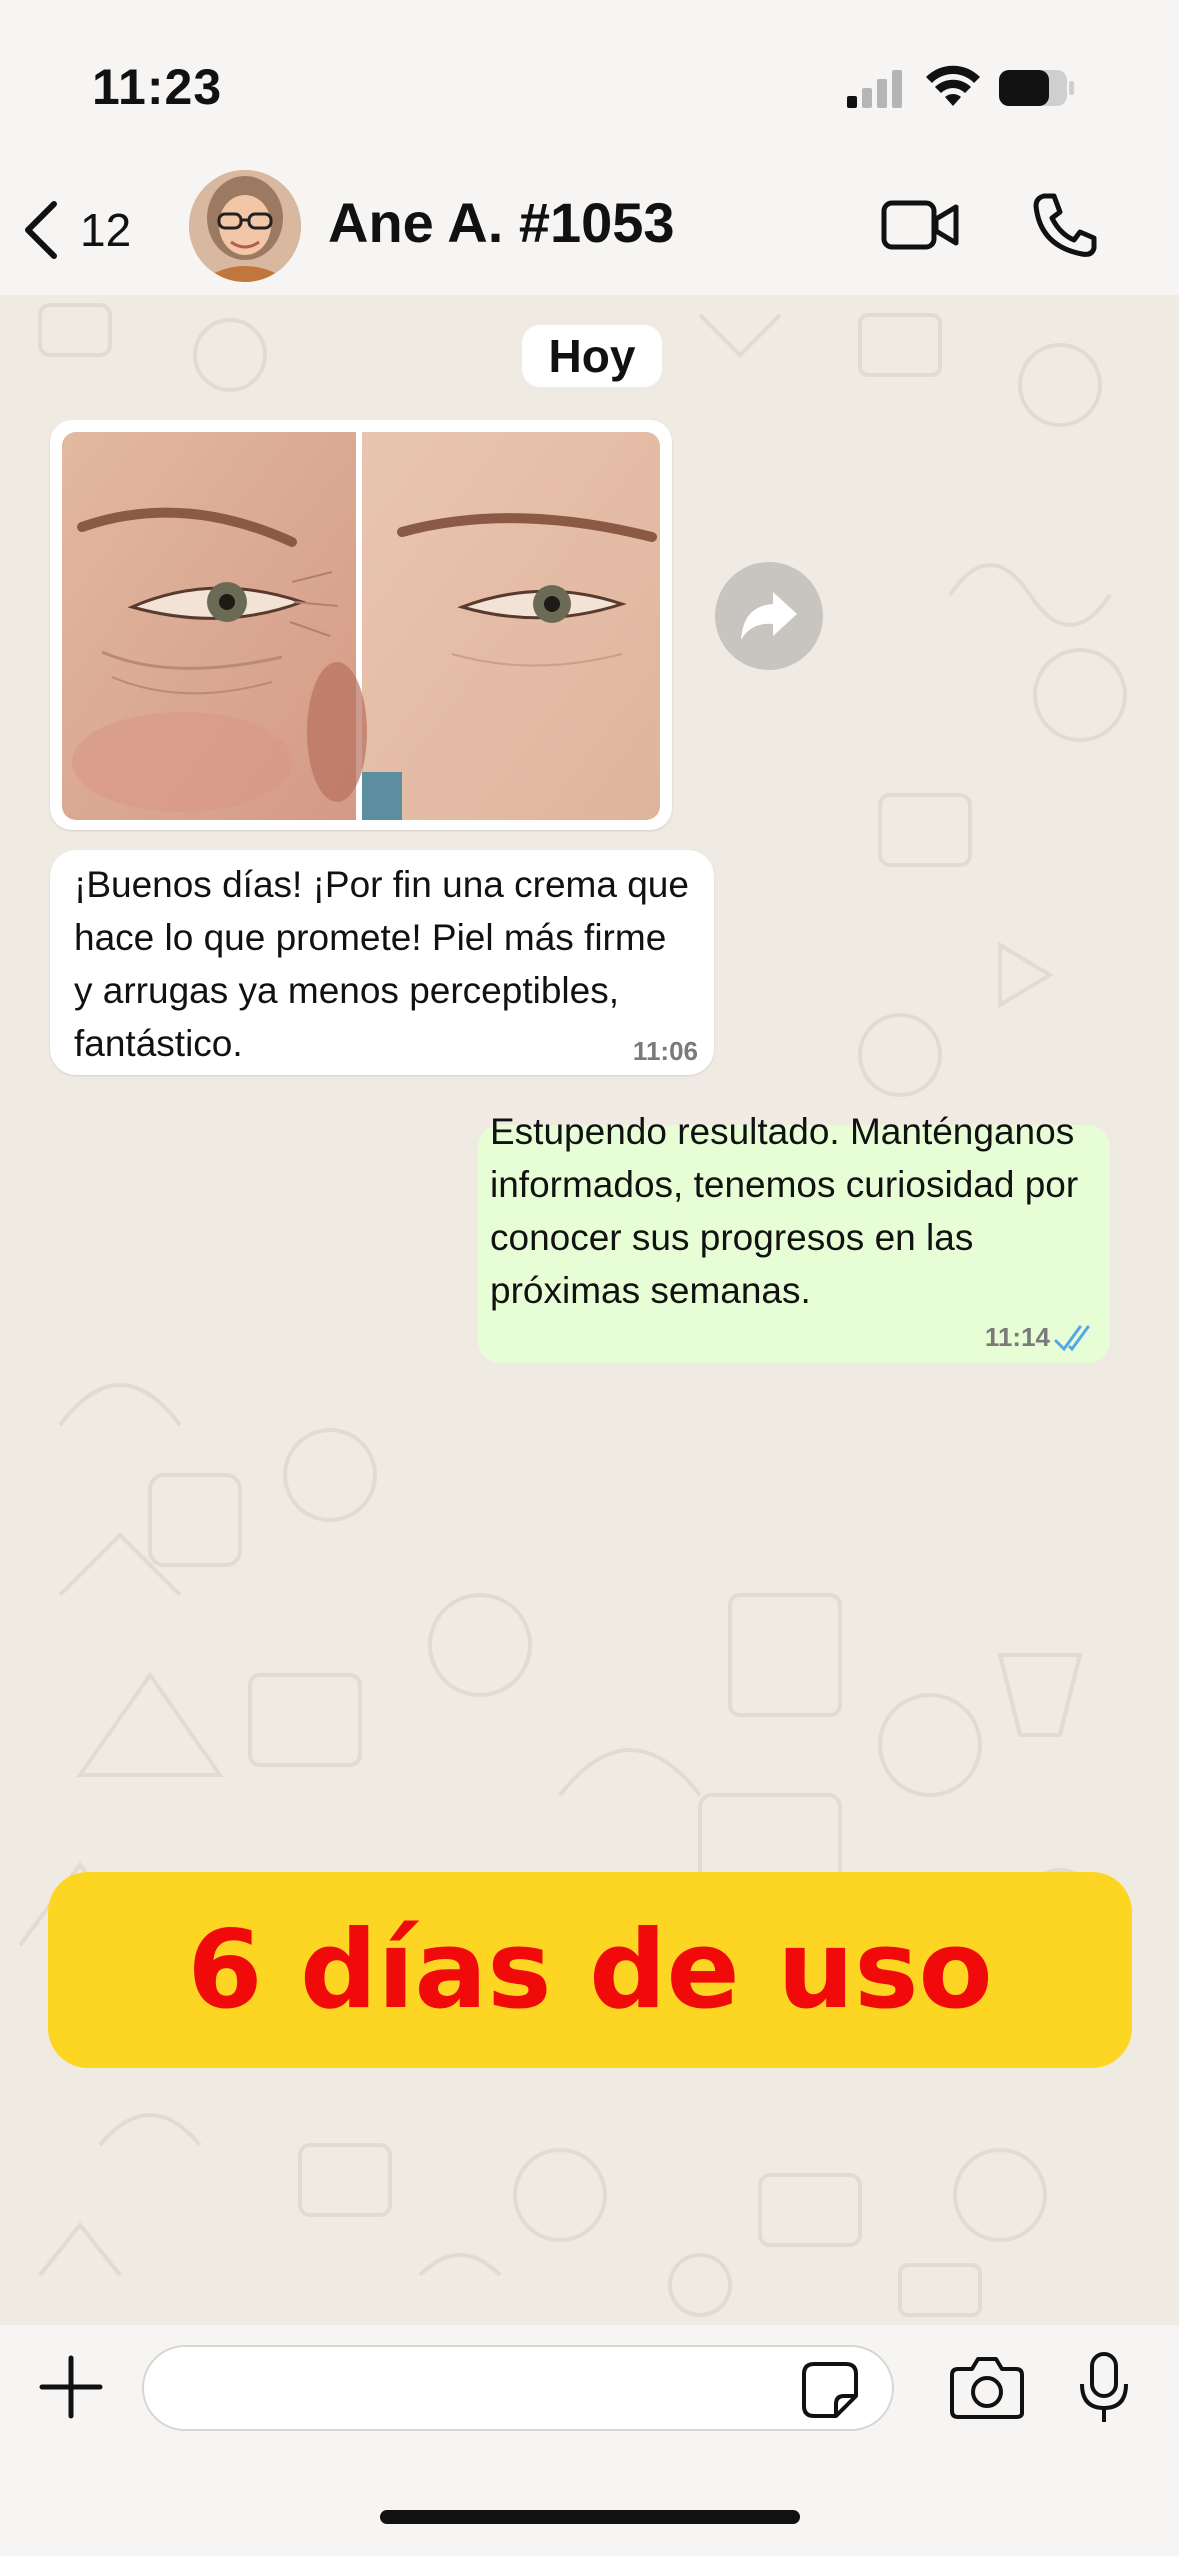 Image resolution: width=1179 pixels, height=2556 pixels. I want to click on plus-icon, so click(71, 2387).